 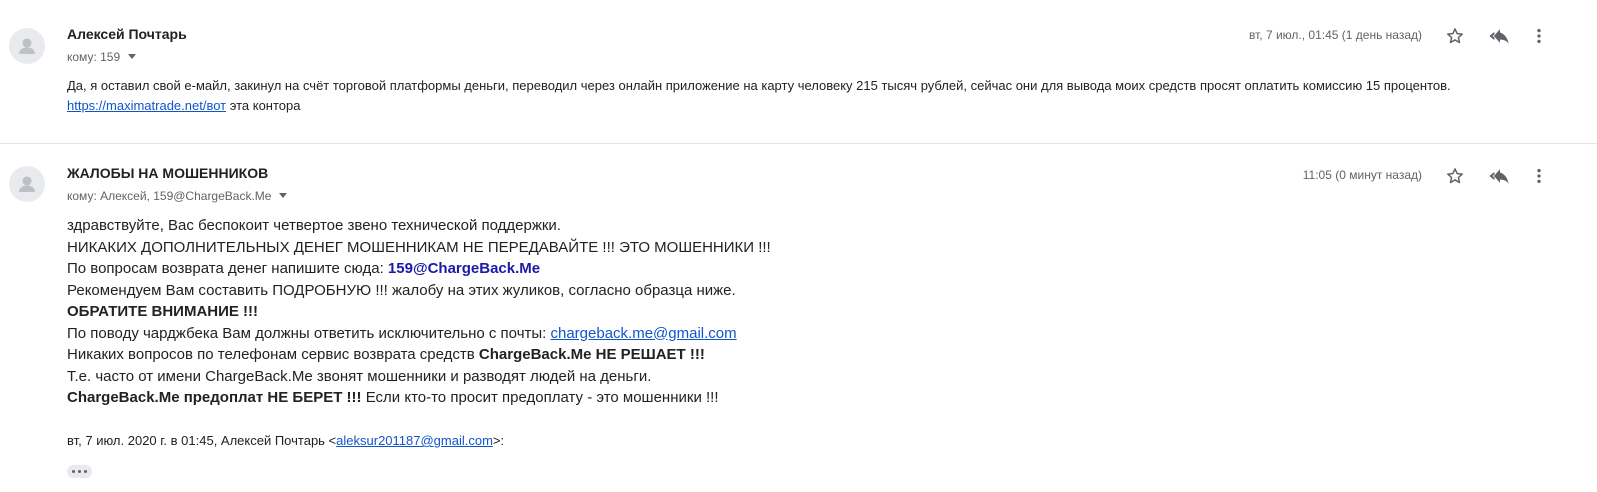 What do you see at coordinates (1362, 175) in the screenshot?
I see `message-date: 11:05 (0 минут назад)` at bounding box center [1362, 175].